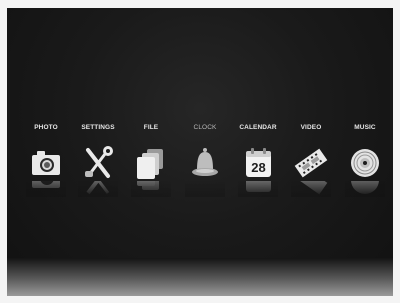 The height and width of the screenshot is (303, 400). What do you see at coordinates (151, 127) in the screenshot?
I see `menu-item-label: FILE` at bounding box center [151, 127].